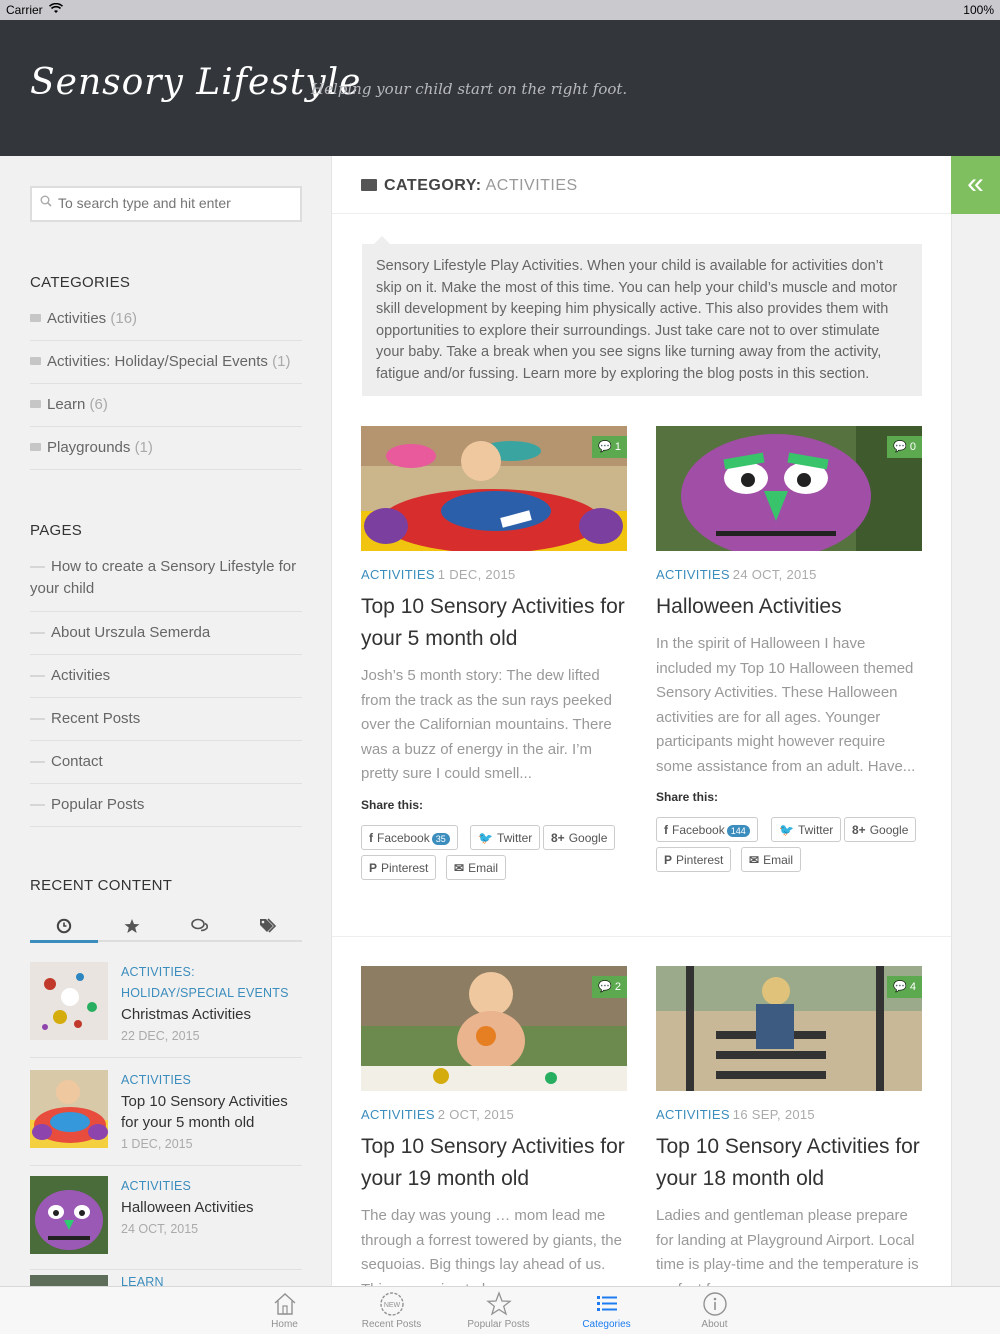  Describe the element at coordinates (46, 202) in the screenshot. I see `search-icon` at that location.